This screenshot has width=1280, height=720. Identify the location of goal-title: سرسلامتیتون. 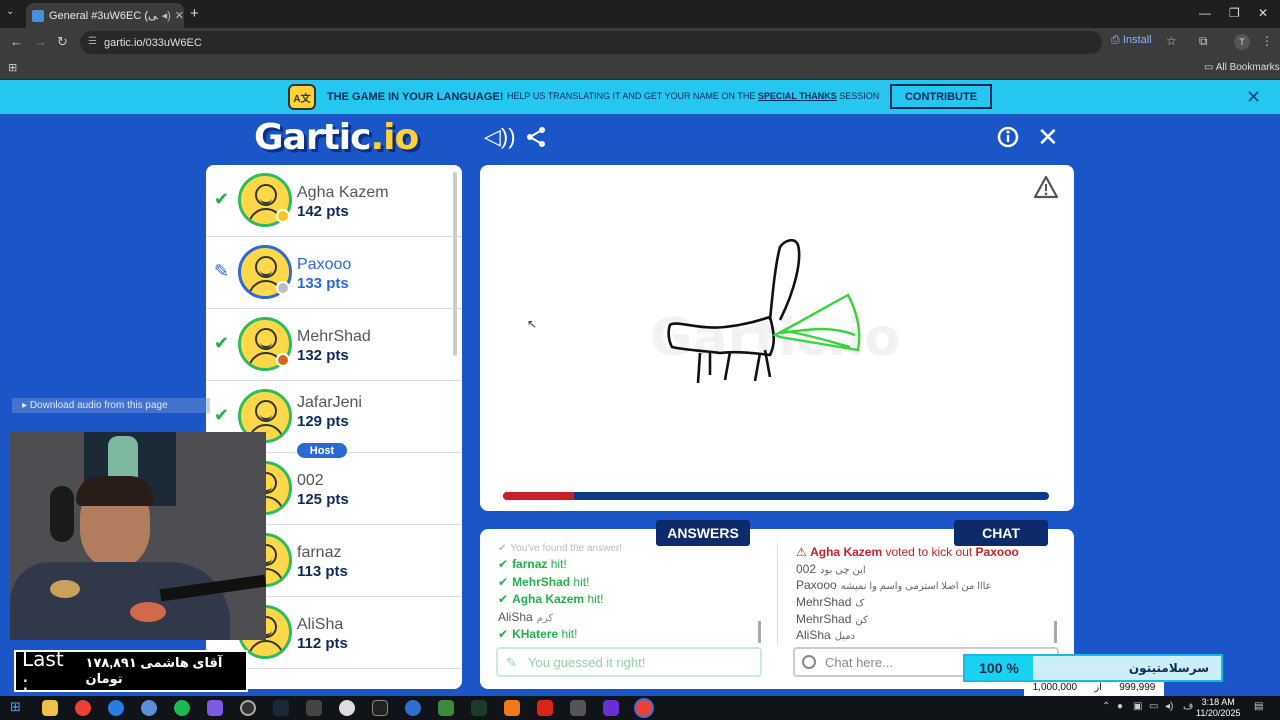
(1168, 668).